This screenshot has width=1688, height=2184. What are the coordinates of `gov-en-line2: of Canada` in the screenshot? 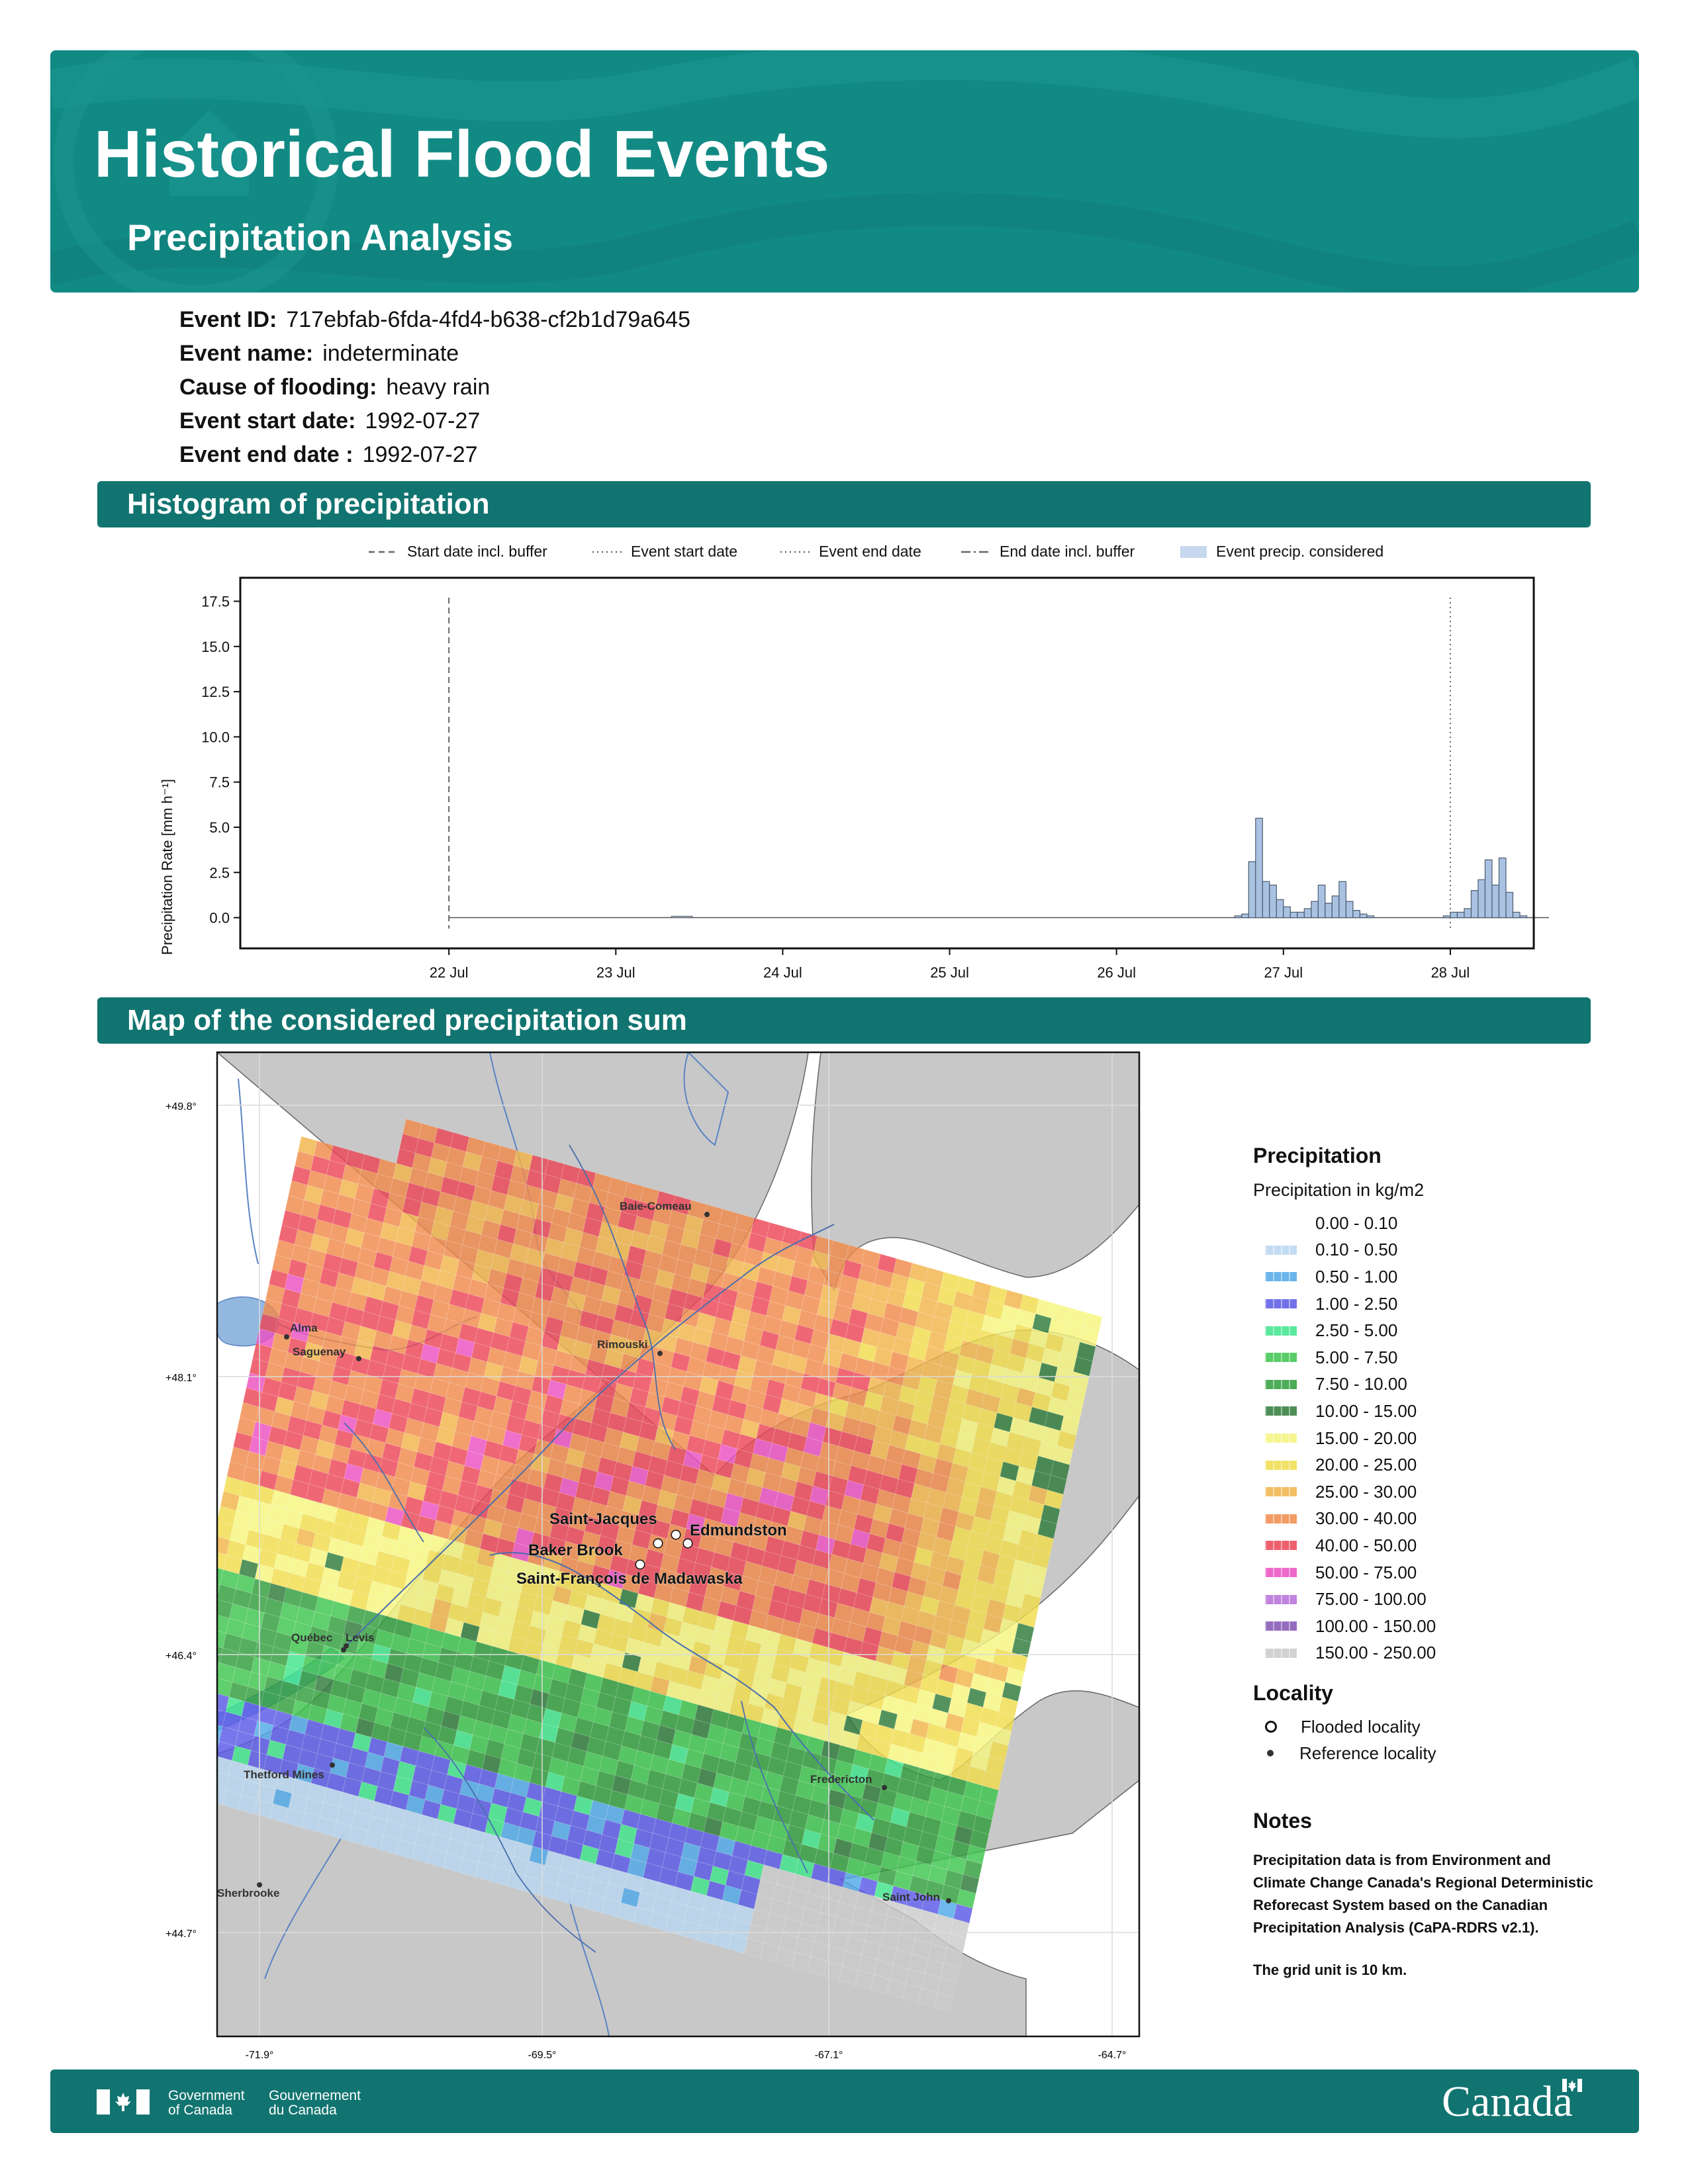 It's located at (200, 2110).